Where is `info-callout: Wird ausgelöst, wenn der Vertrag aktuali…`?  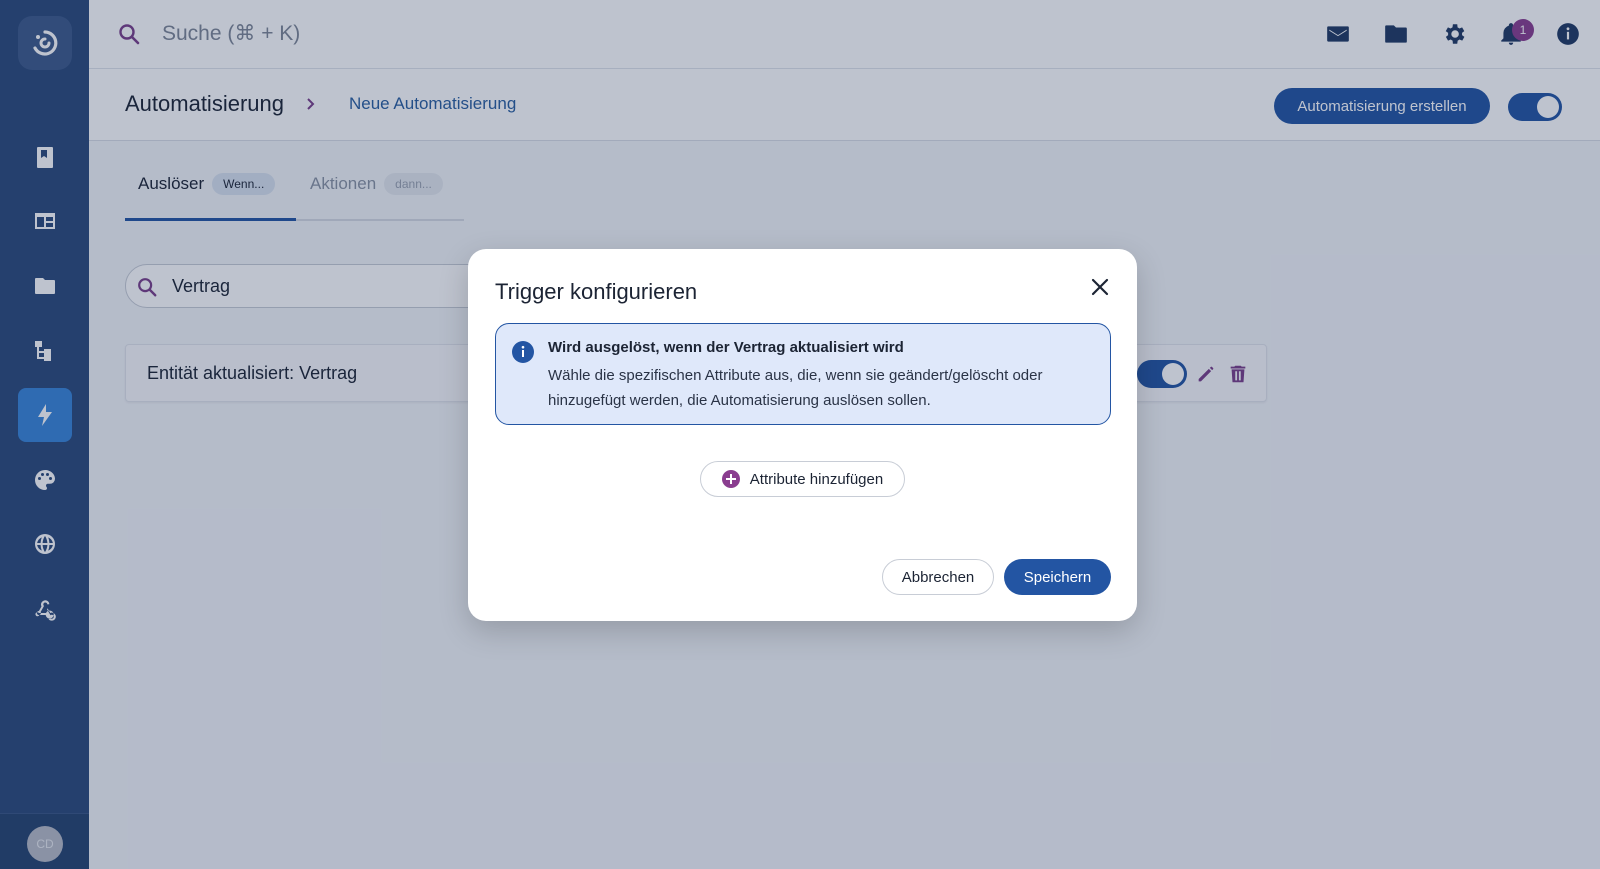 info-callout: Wird ausgelöst, wenn der Vertrag aktuali… is located at coordinates (803, 374).